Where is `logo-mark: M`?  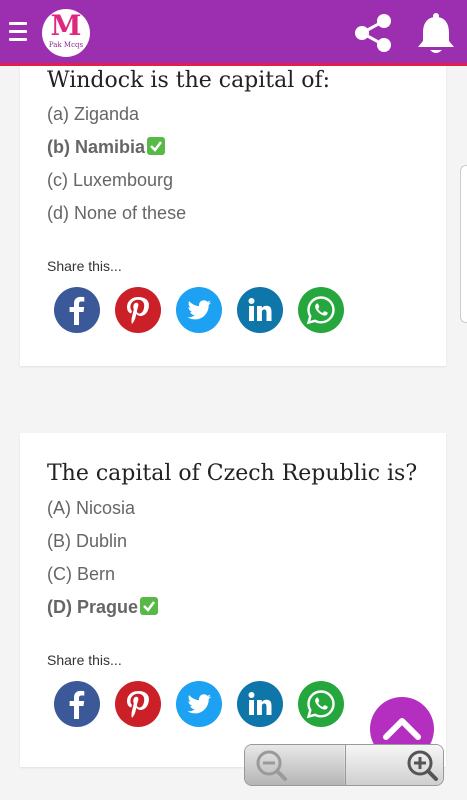 logo-mark: M is located at coordinates (66, 25).